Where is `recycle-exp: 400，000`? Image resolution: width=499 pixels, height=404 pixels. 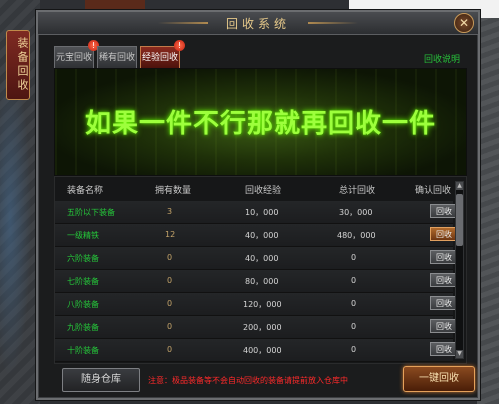 recycle-exp: 400，000 is located at coordinates (262, 350).